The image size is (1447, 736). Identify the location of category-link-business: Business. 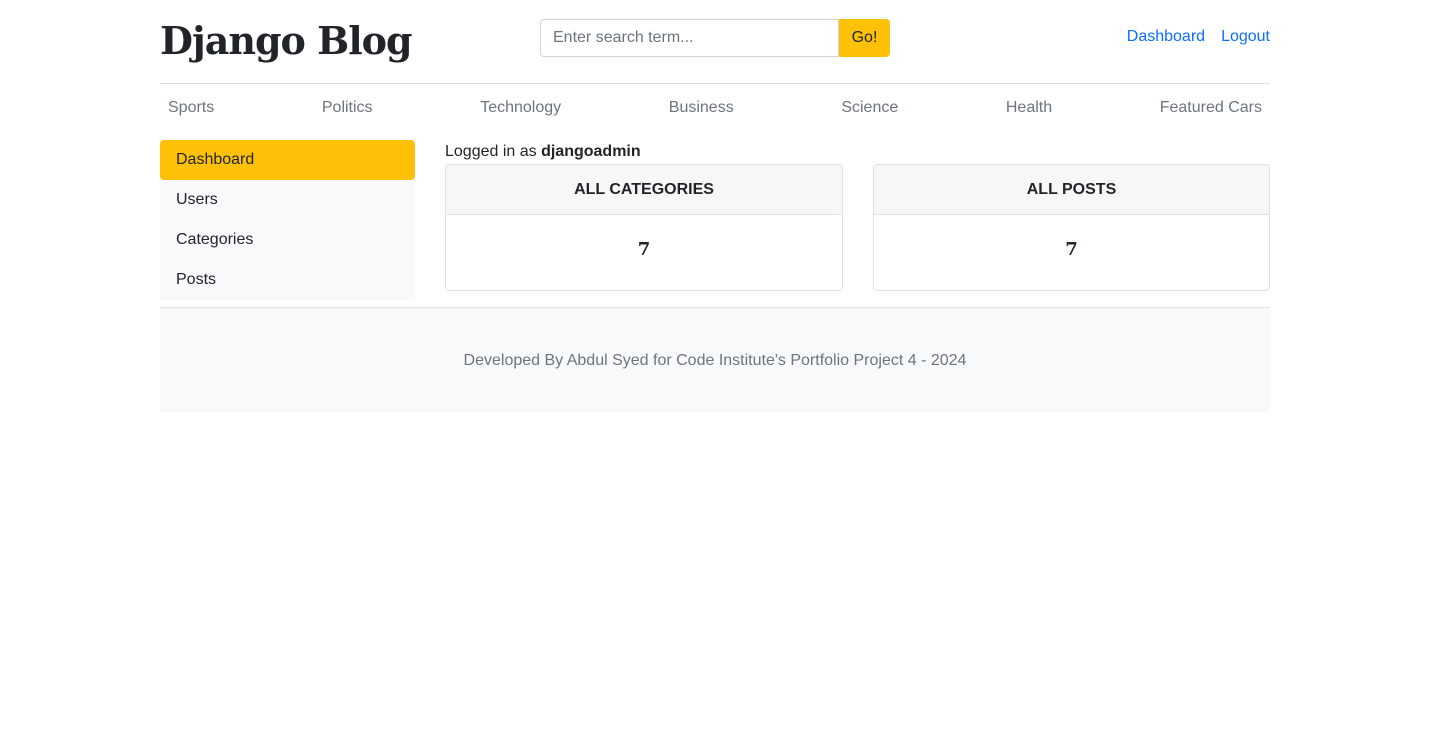
(701, 100).